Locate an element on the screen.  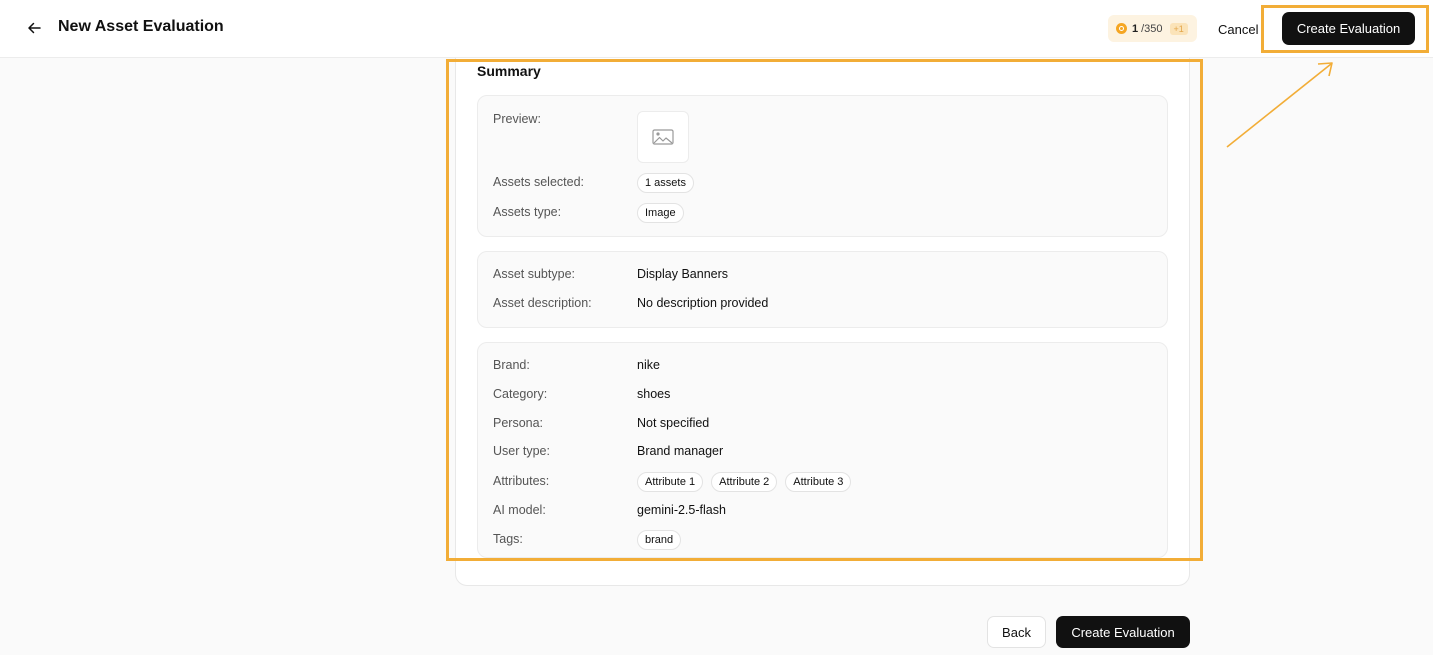
user-type-value: Brand manager is located at coordinates (680, 451).